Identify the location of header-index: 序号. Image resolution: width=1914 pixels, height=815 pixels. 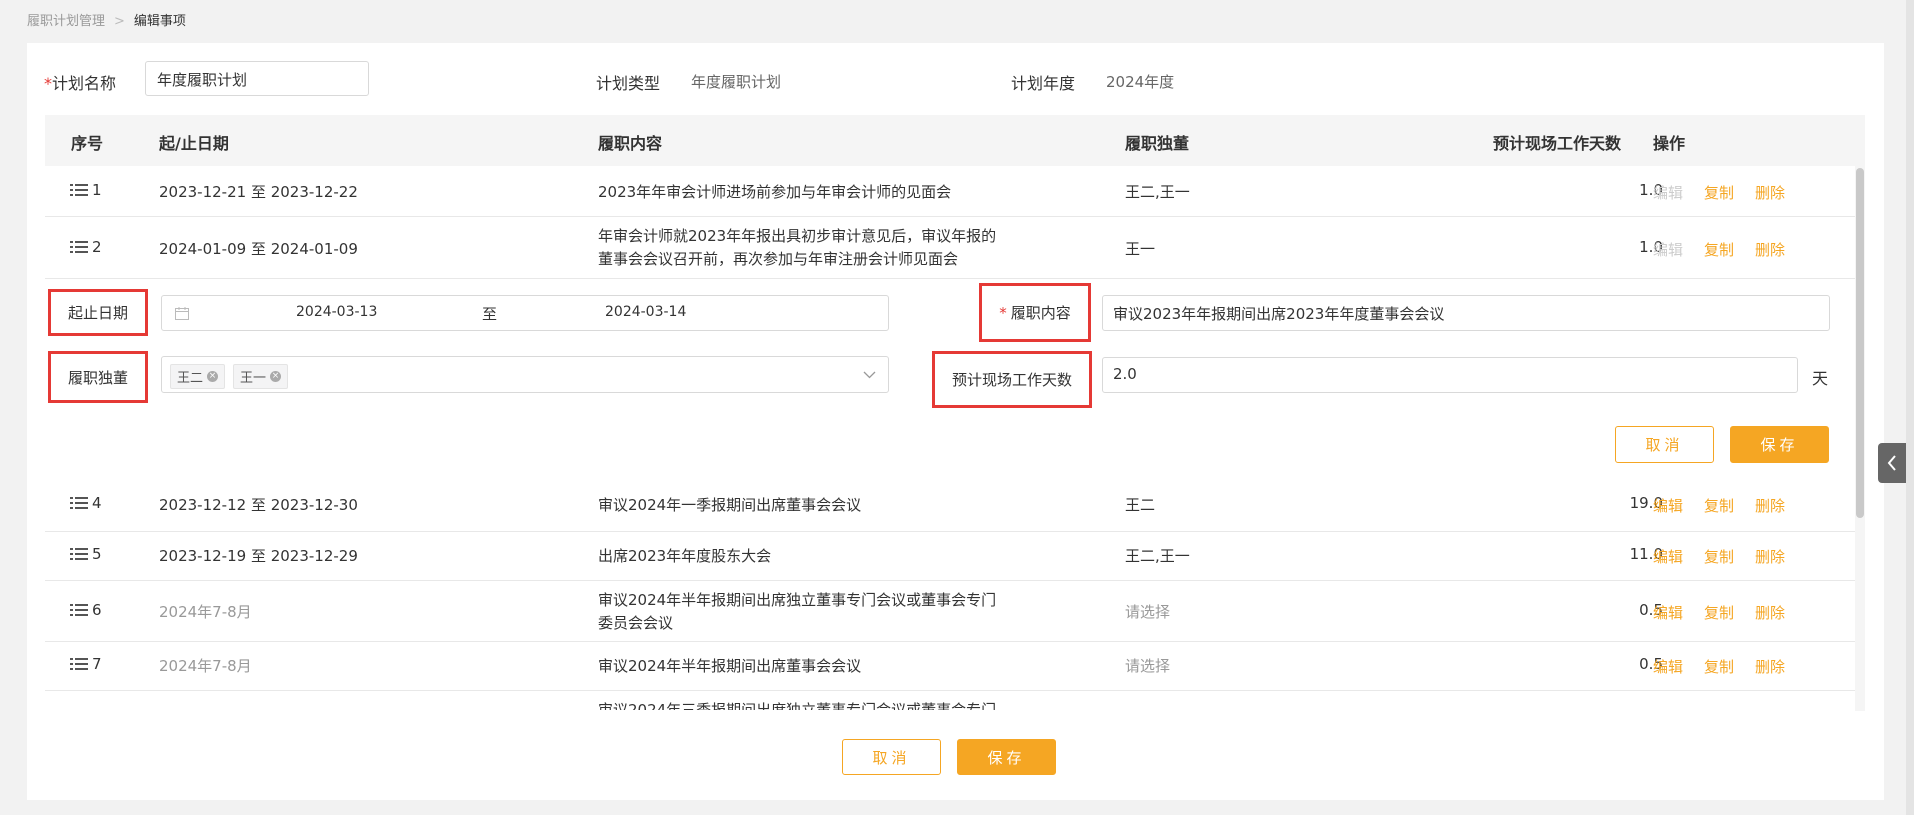
(87, 143).